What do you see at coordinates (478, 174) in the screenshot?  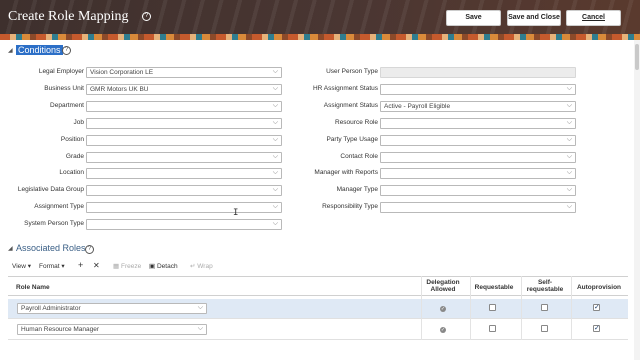 I see `manager-with-reports-select: ⌵` at bounding box center [478, 174].